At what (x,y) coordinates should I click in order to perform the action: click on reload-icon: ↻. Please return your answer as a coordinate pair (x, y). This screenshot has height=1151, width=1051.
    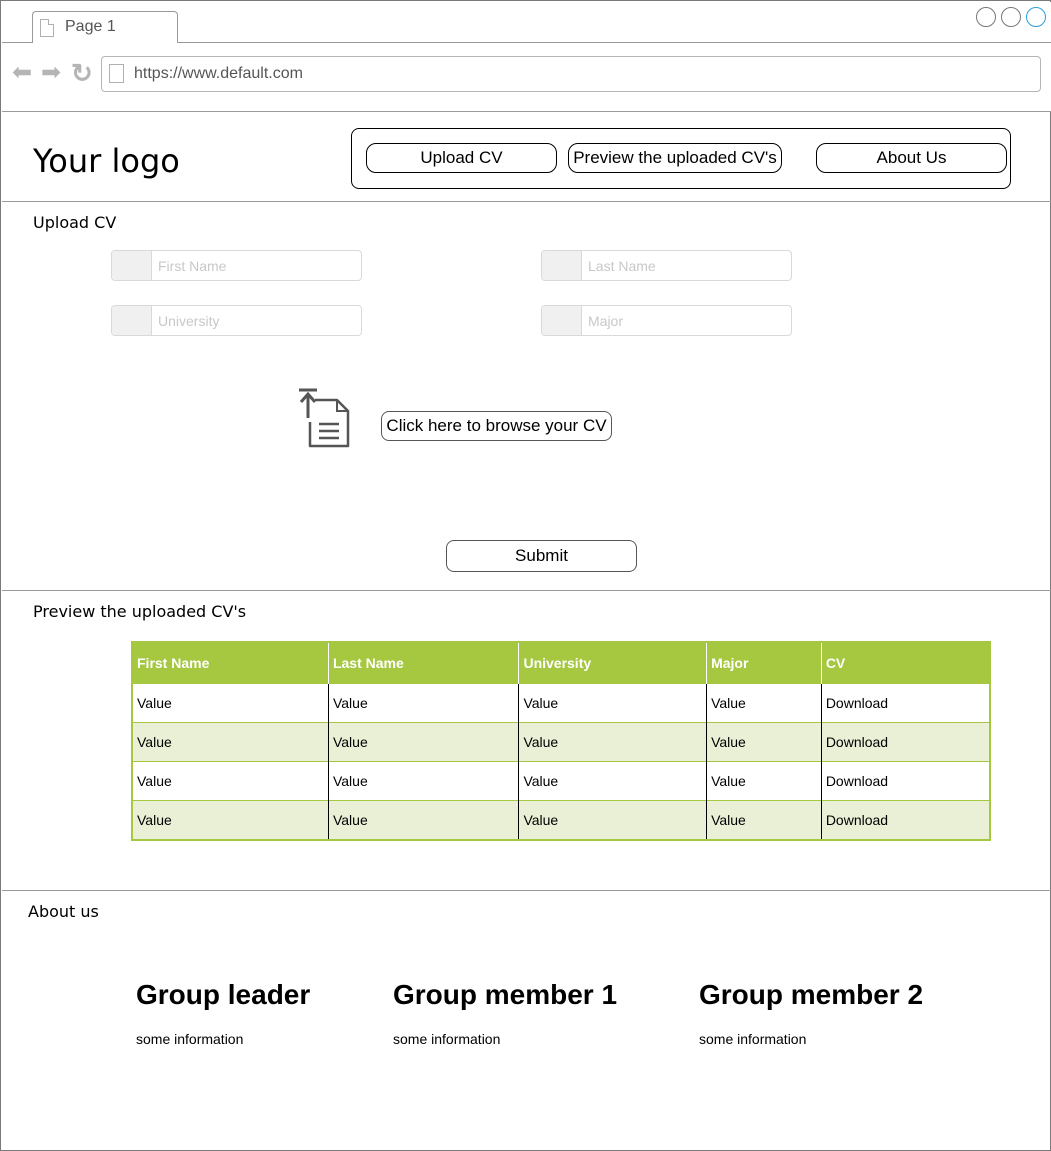
    Looking at the image, I should click on (82, 73).